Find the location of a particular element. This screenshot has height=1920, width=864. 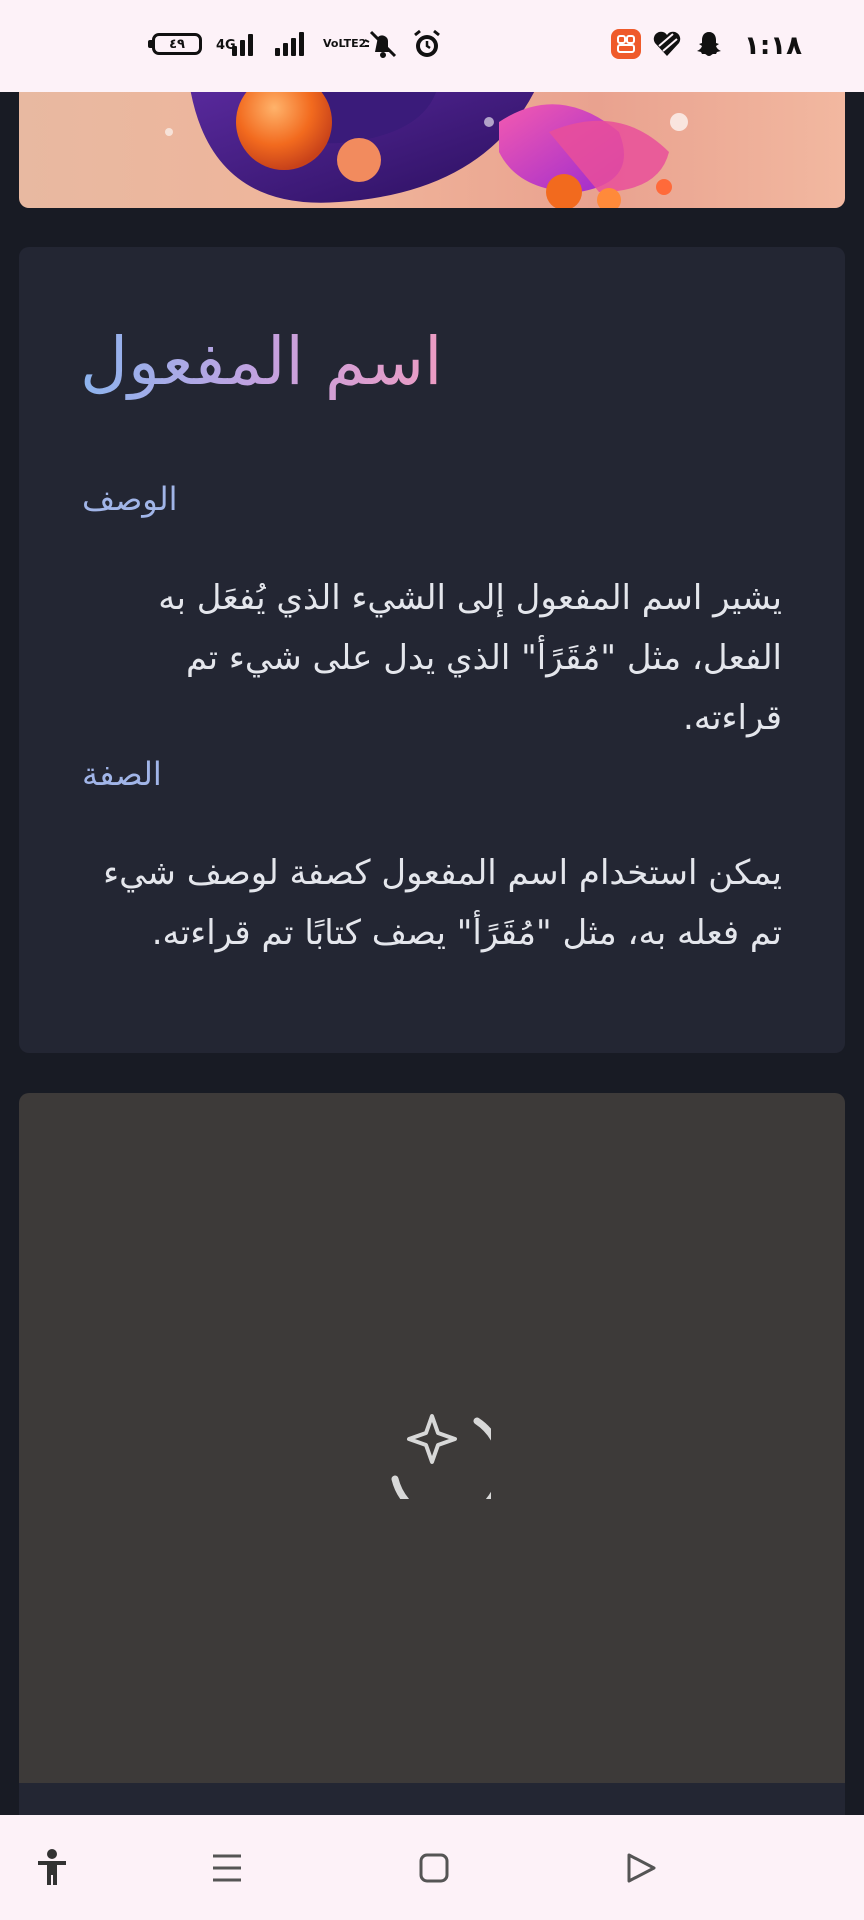

home-button is located at coordinates (434, 1867).